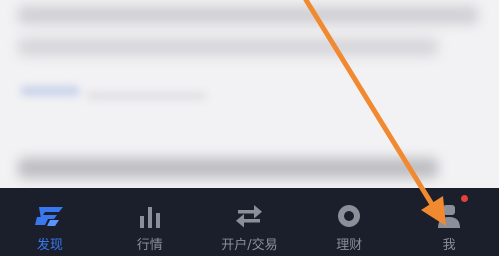 This screenshot has height=256, width=499. I want to click on tab-market: 行情, so click(150, 222).